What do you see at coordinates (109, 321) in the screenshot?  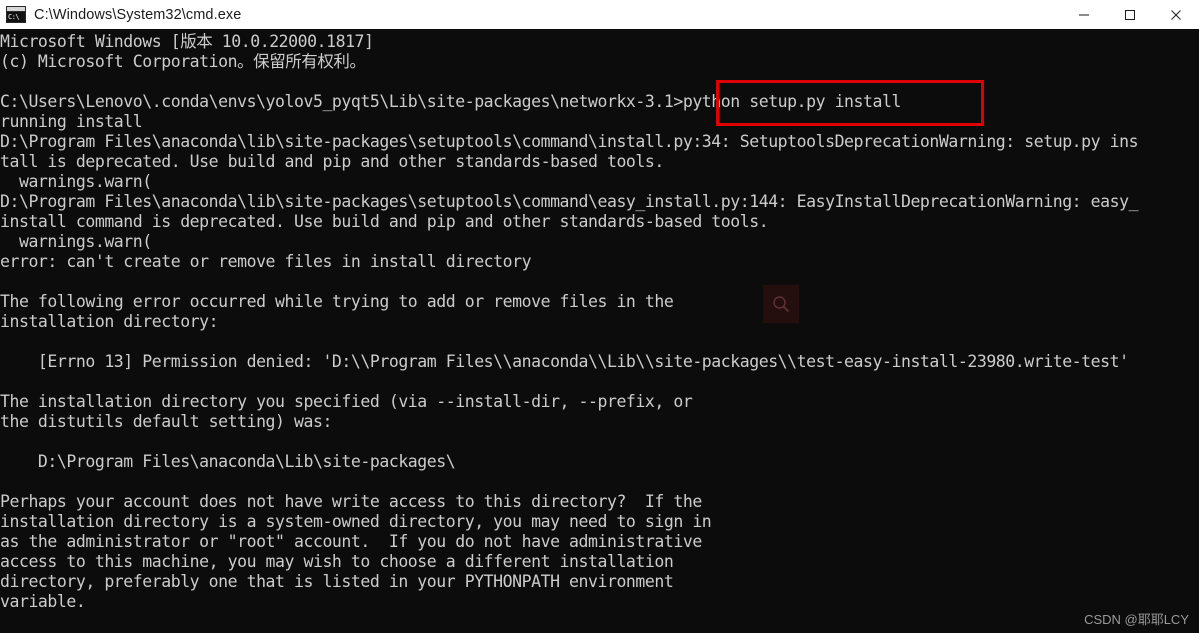 I see `console-line: installation directory:` at bounding box center [109, 321].